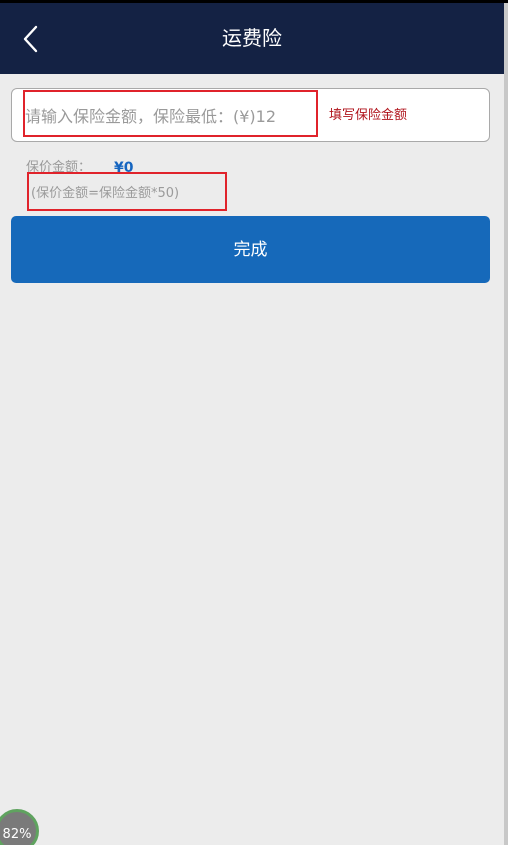  I want to click on amount-input-box, so click(250, 115).